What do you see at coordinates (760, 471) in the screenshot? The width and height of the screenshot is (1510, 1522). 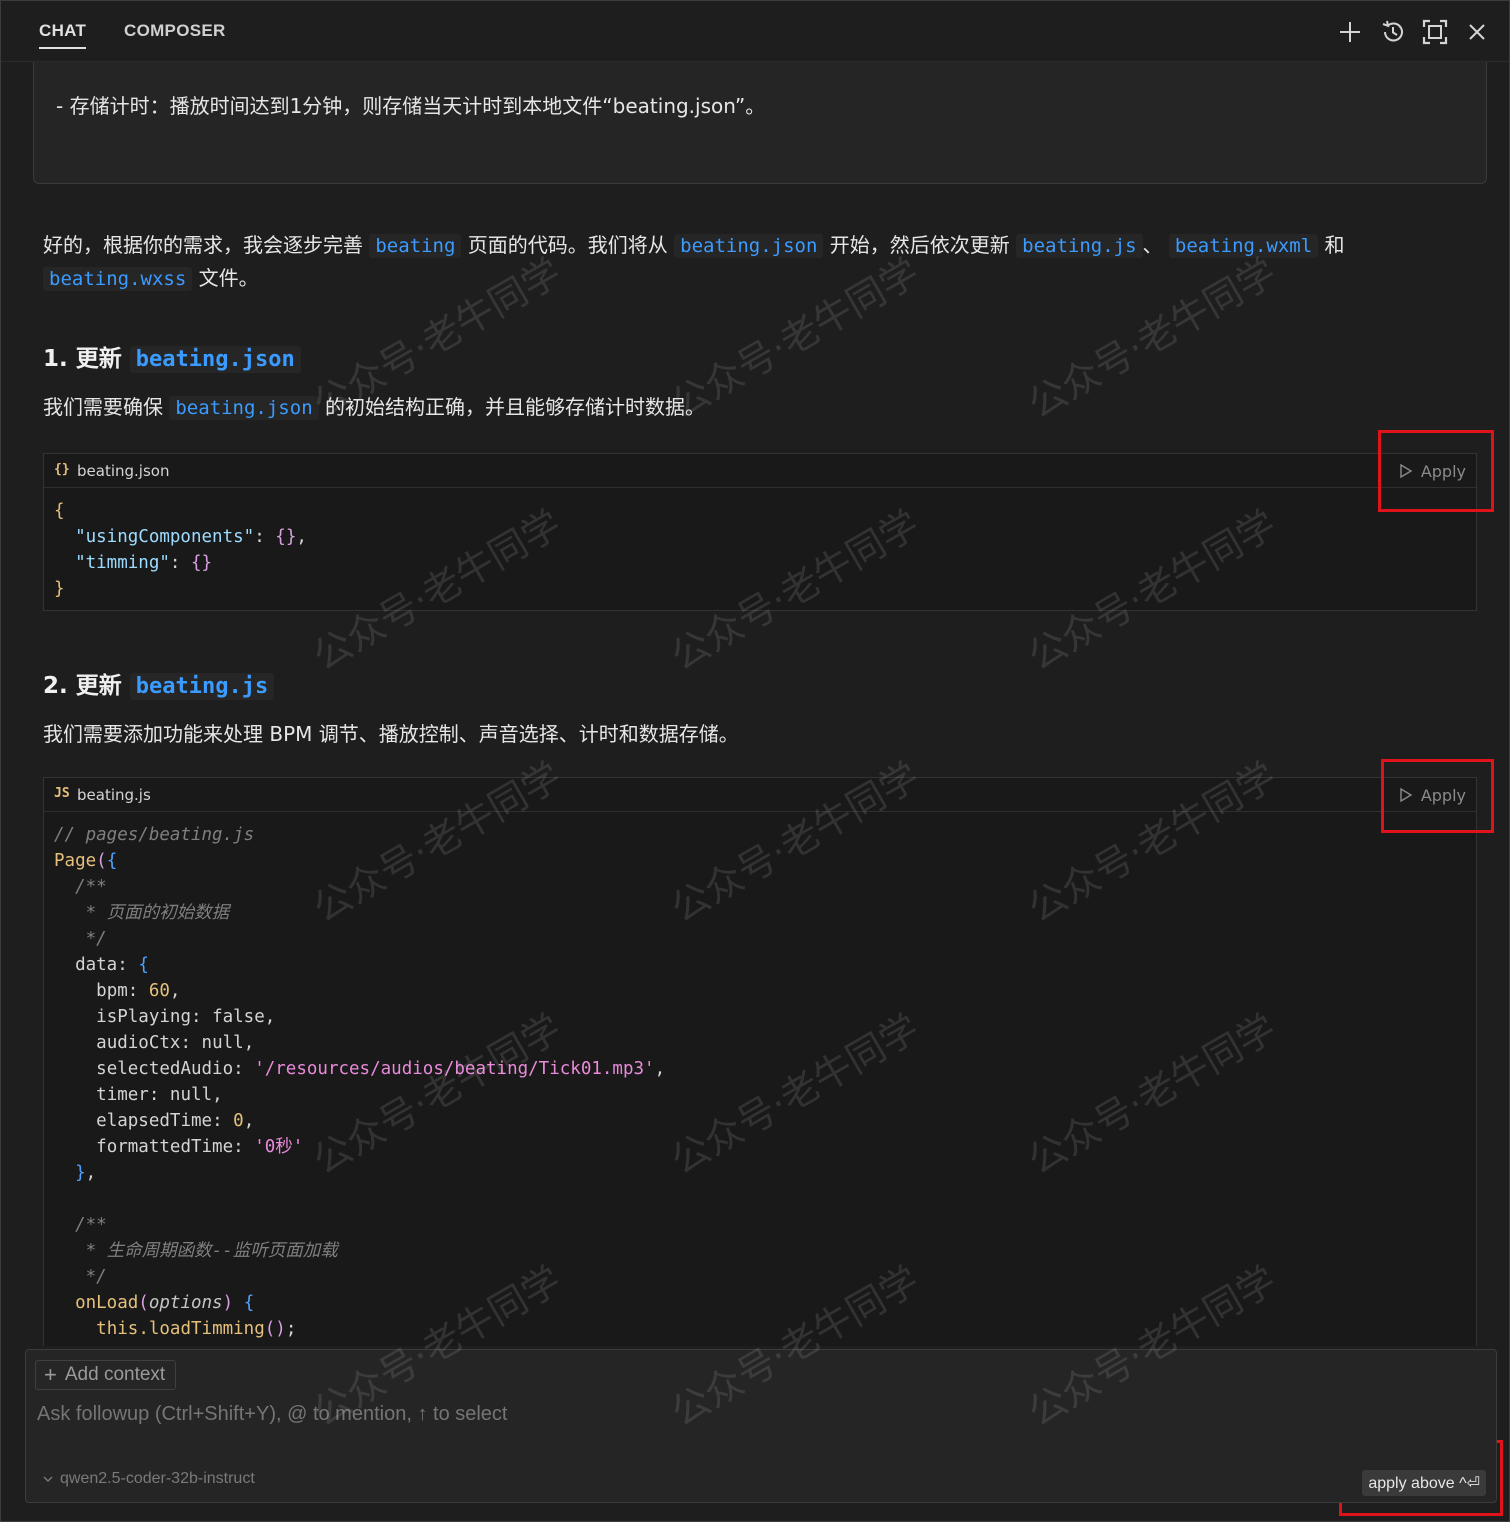 I see `code-block-header: {} beating.json Apply` at bounding box center [760, 471].